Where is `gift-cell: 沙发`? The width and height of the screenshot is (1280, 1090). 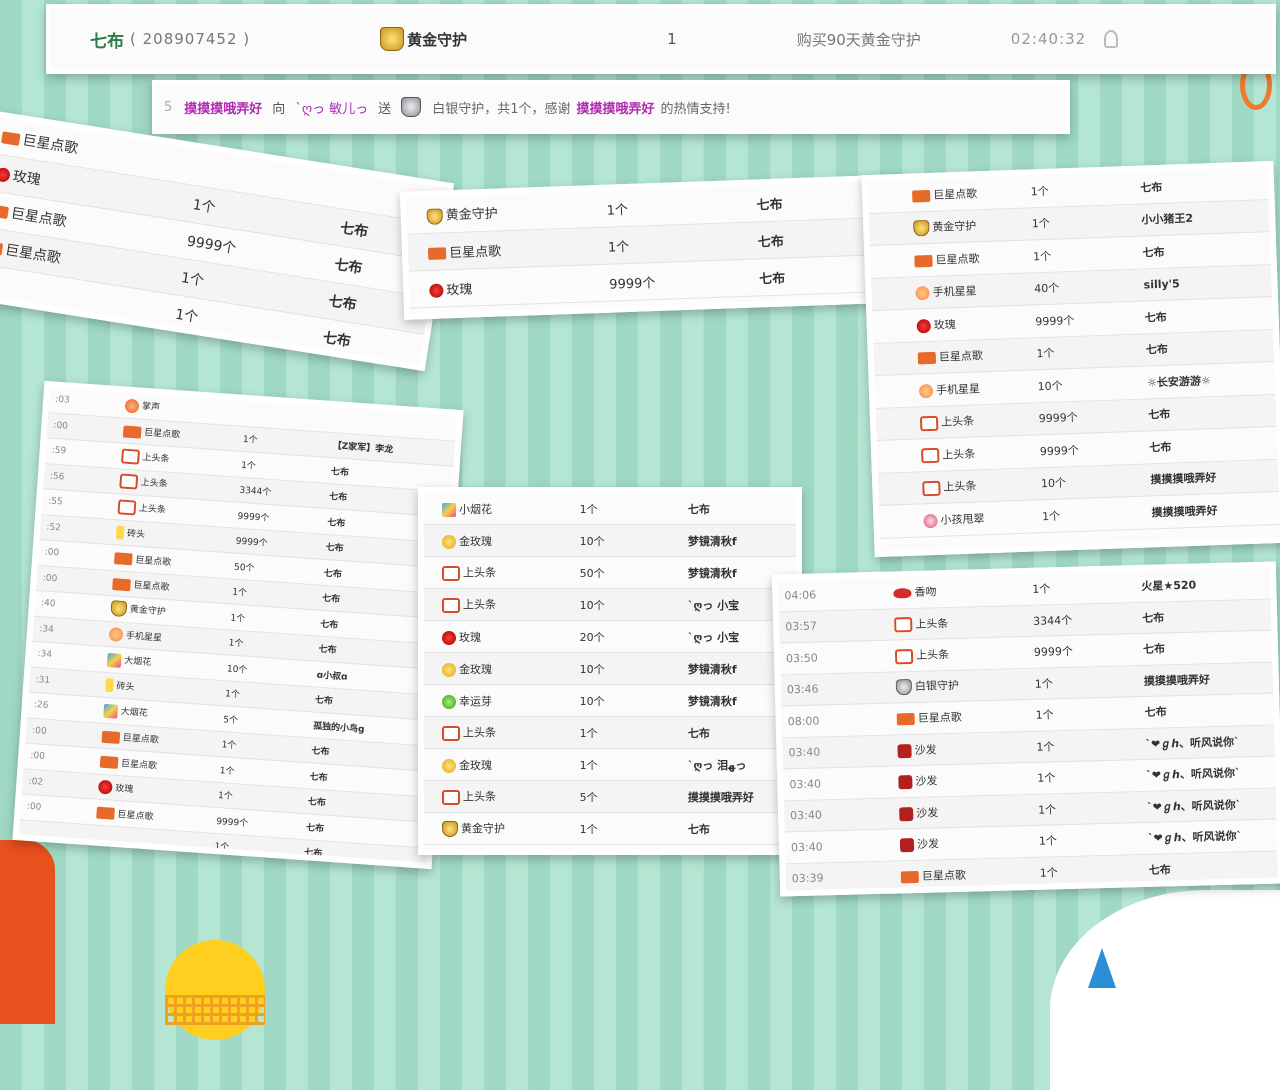
gift-cell: 沙发 is located at coordinates (966, 749).